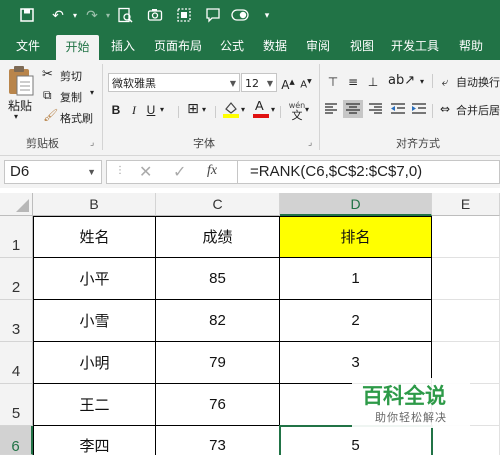  What do you see at coordinates (151, 110) in the screenshot?
I see `underline-button: U` at bounding box center [151, 110].